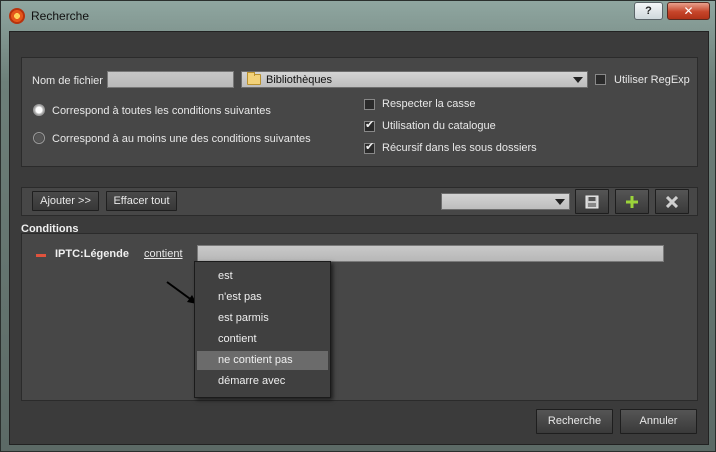 This screenshot has width=716, height=452. What do you see at coordinates (359, 201) in the screenshot?
I see `conditions-toolbar: Ajouter >> Effacer tout` at bounding box center [359, 201].